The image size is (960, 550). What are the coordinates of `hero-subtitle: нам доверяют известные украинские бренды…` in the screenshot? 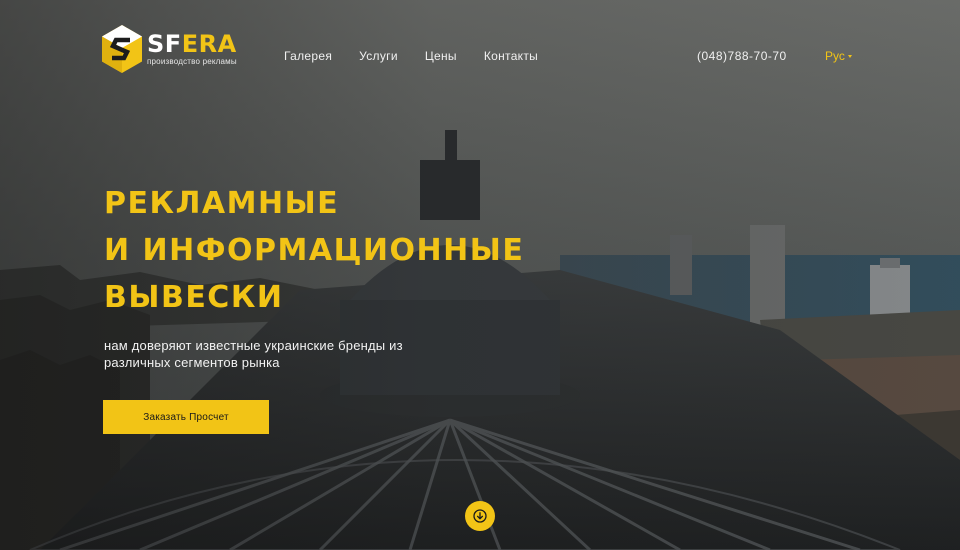 It's located at (253, 354).